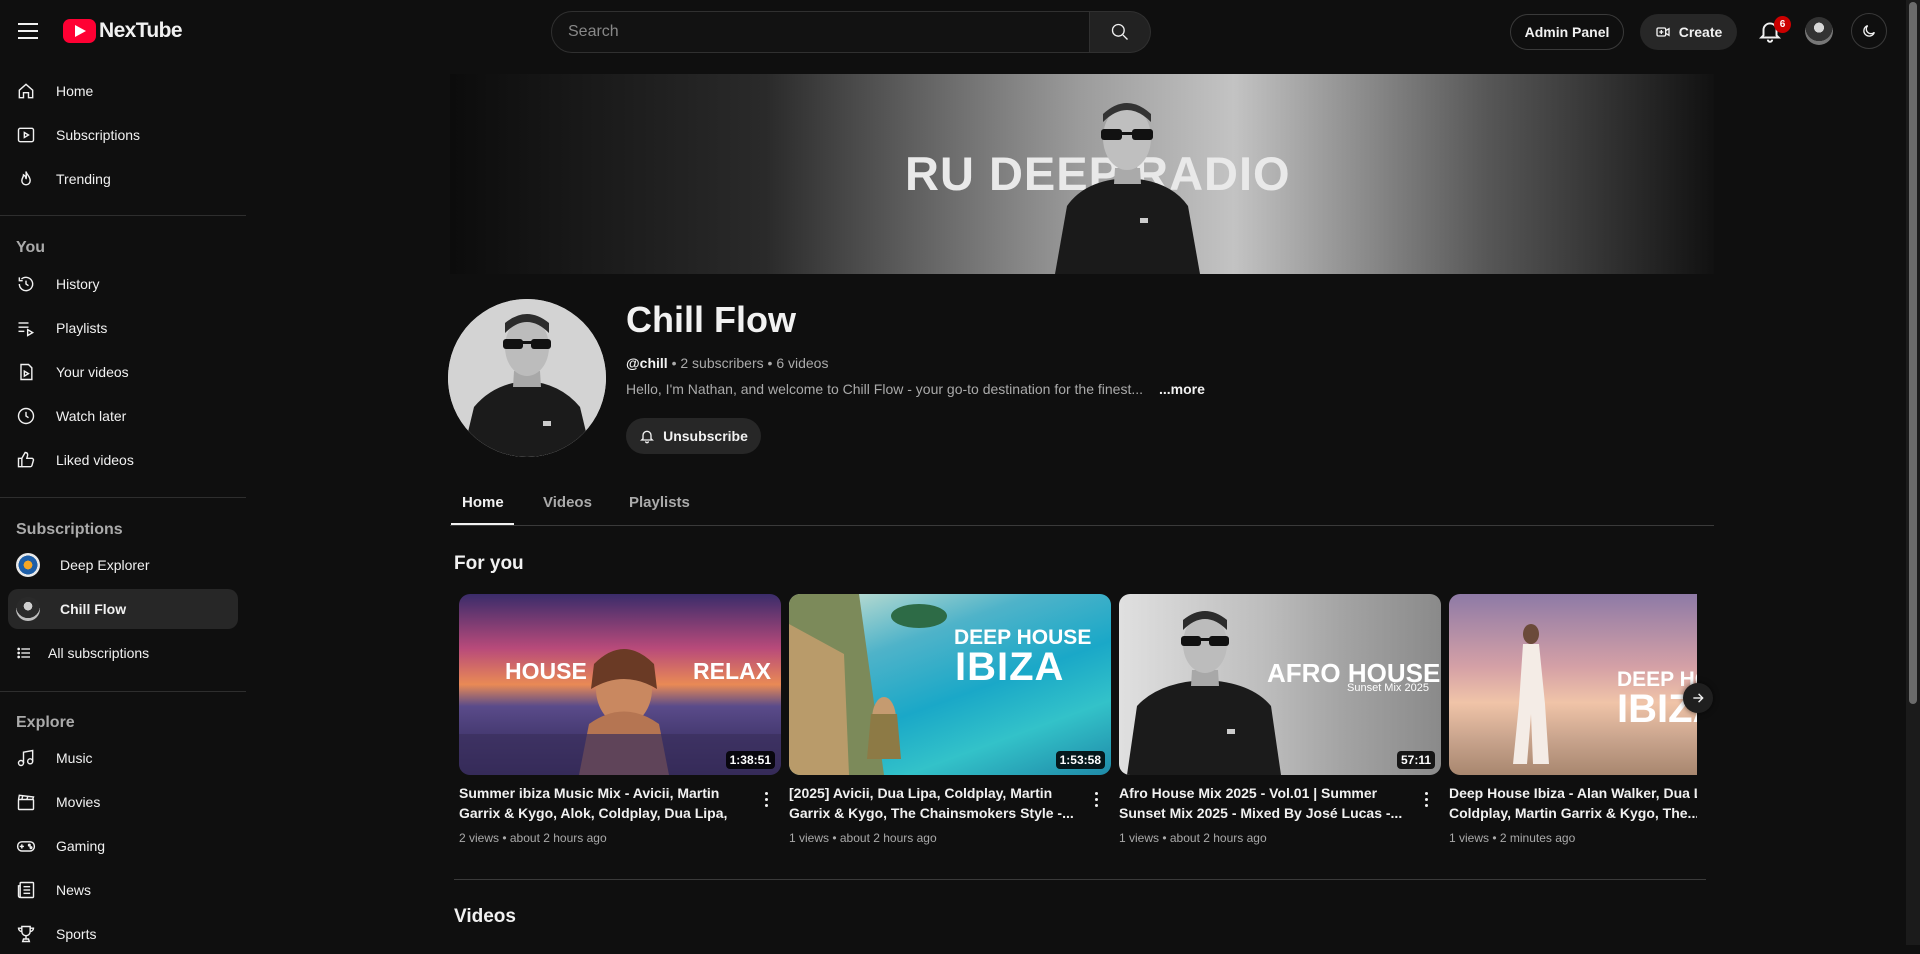 Image resolution: width=1920 pixels, height=954 pixels. Describe the element at coordinates (732, 671) in the screenshot. I see `thumbnail-text-right: RELAX` at that location.